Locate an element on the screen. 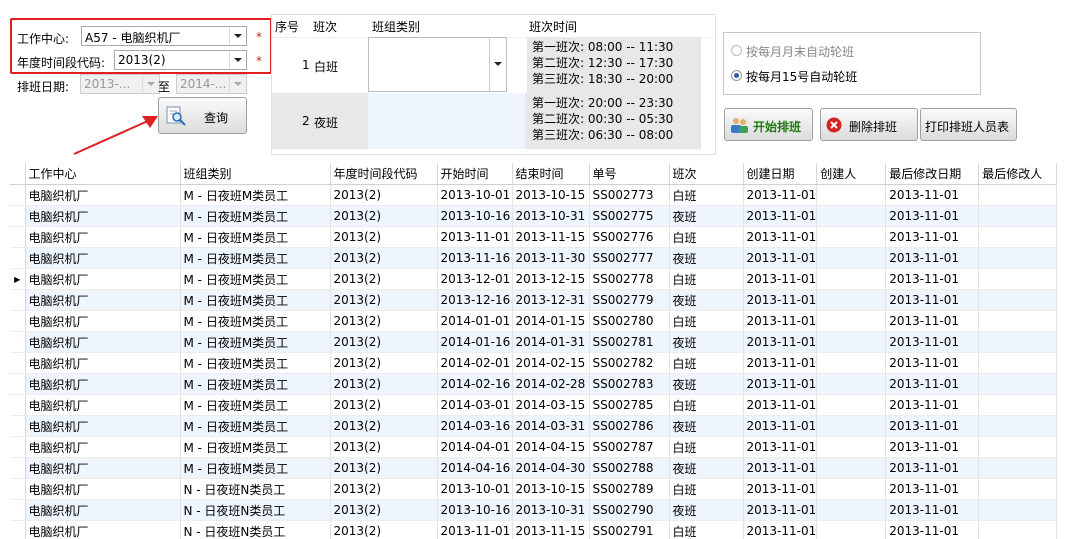 The image size is (1085, 539). table-cell: SS002783 is located at coordinates (629, 384).